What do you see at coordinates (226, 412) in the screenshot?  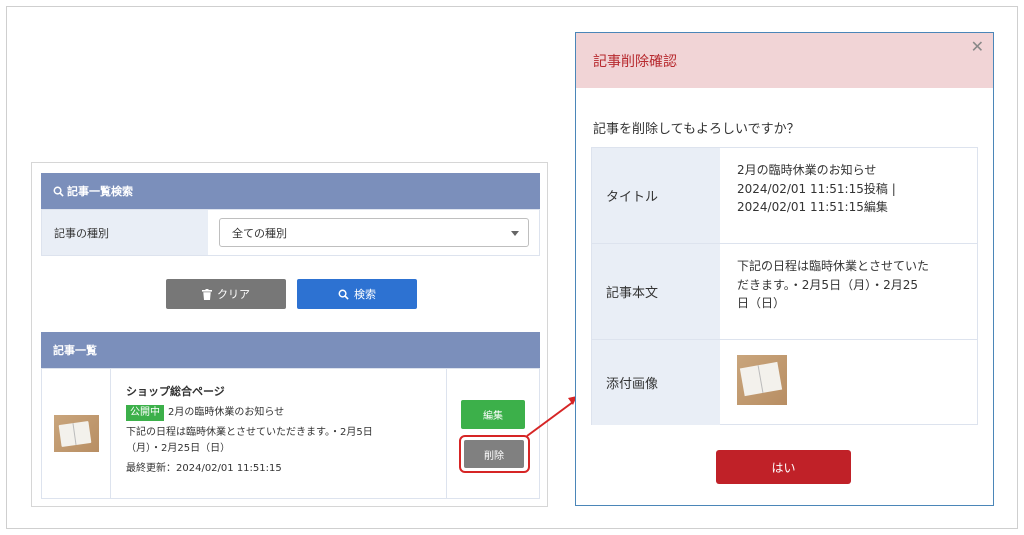 I see `article-title: 2月の臨時休業のお知らせ` at bounding box center [226, 412].